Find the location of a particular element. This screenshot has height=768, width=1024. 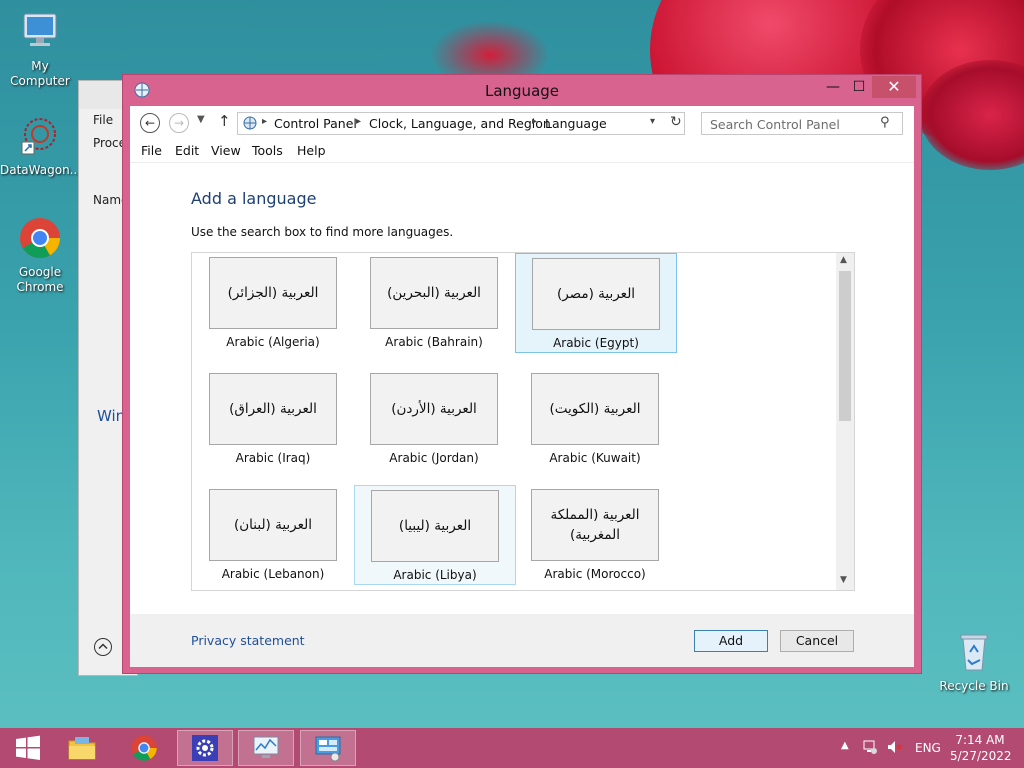

menu-file: File is located at coordinates (151, 150).